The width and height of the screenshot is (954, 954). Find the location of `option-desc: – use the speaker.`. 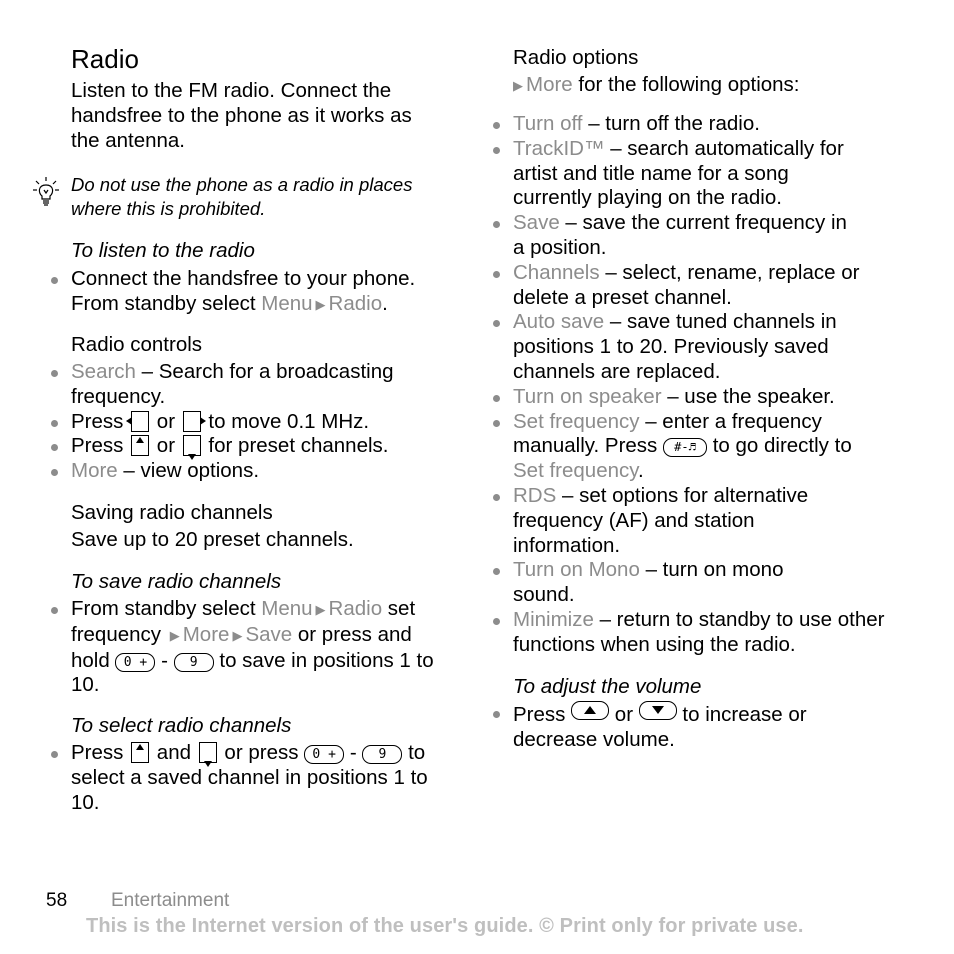

option-desc: – use the speaker. is located at coordinates (748, 396).